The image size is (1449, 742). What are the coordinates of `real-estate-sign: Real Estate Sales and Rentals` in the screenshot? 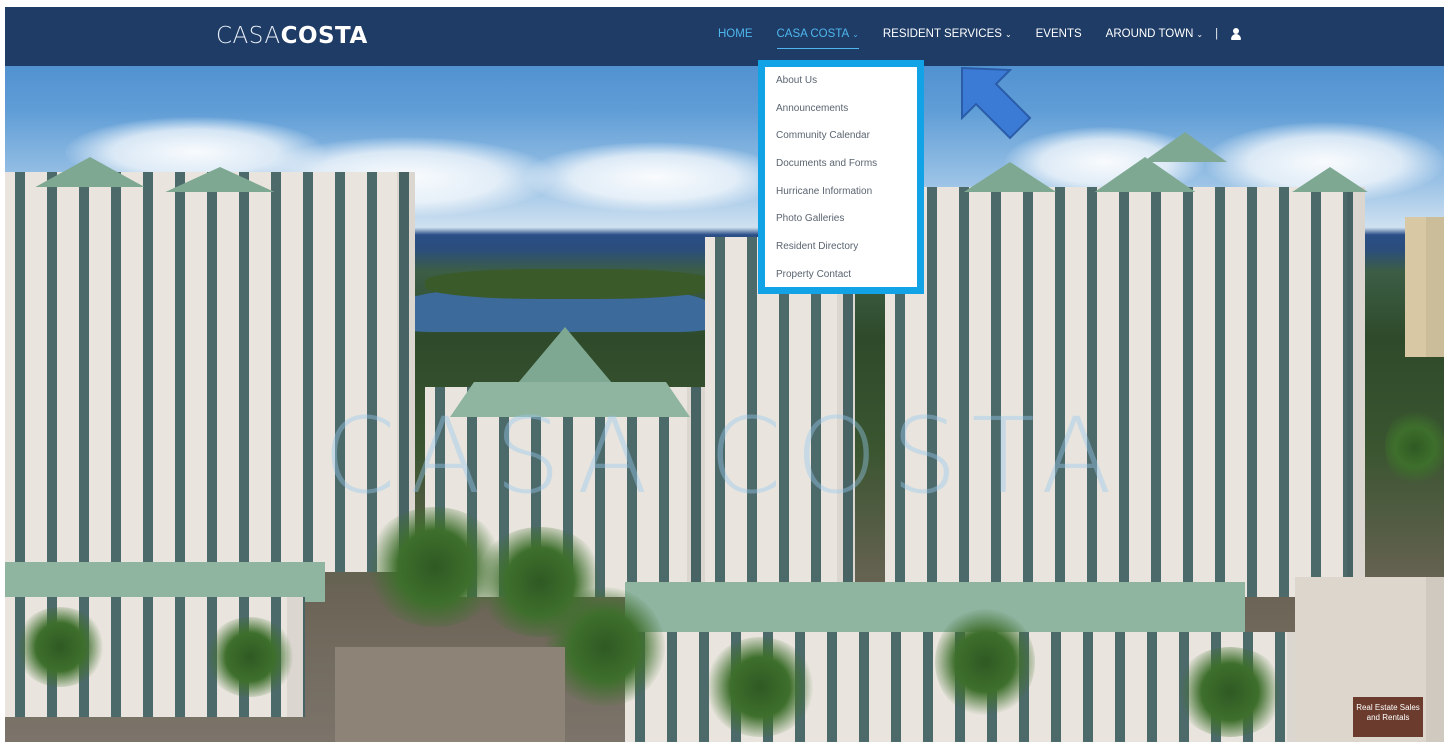 It's located at (1388, 717).